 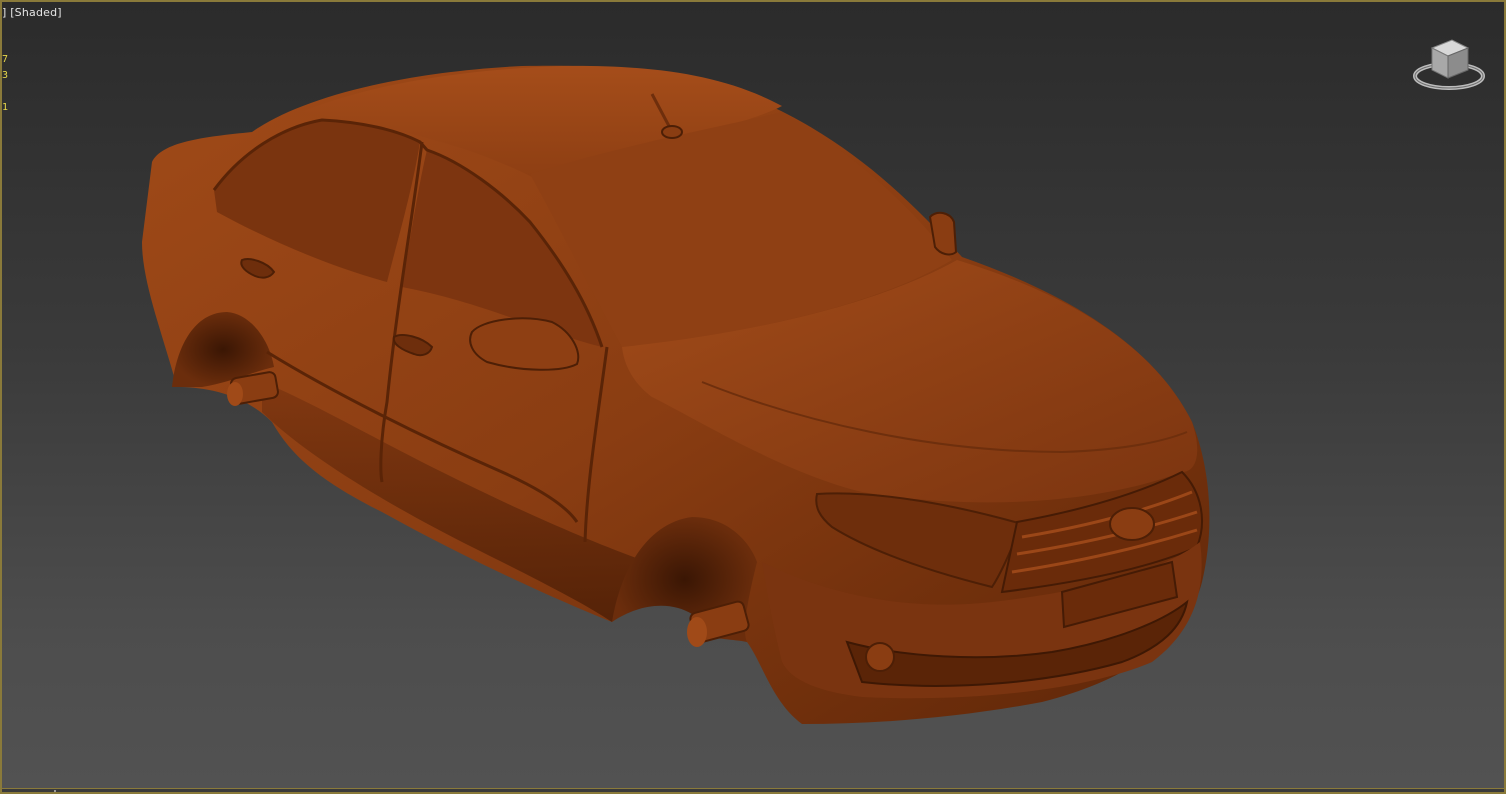 What do you see at coordinates (32, 12) in the screenshot?
I see `viewport-label: ] [Shaded]` at bounding box center [32, 12].